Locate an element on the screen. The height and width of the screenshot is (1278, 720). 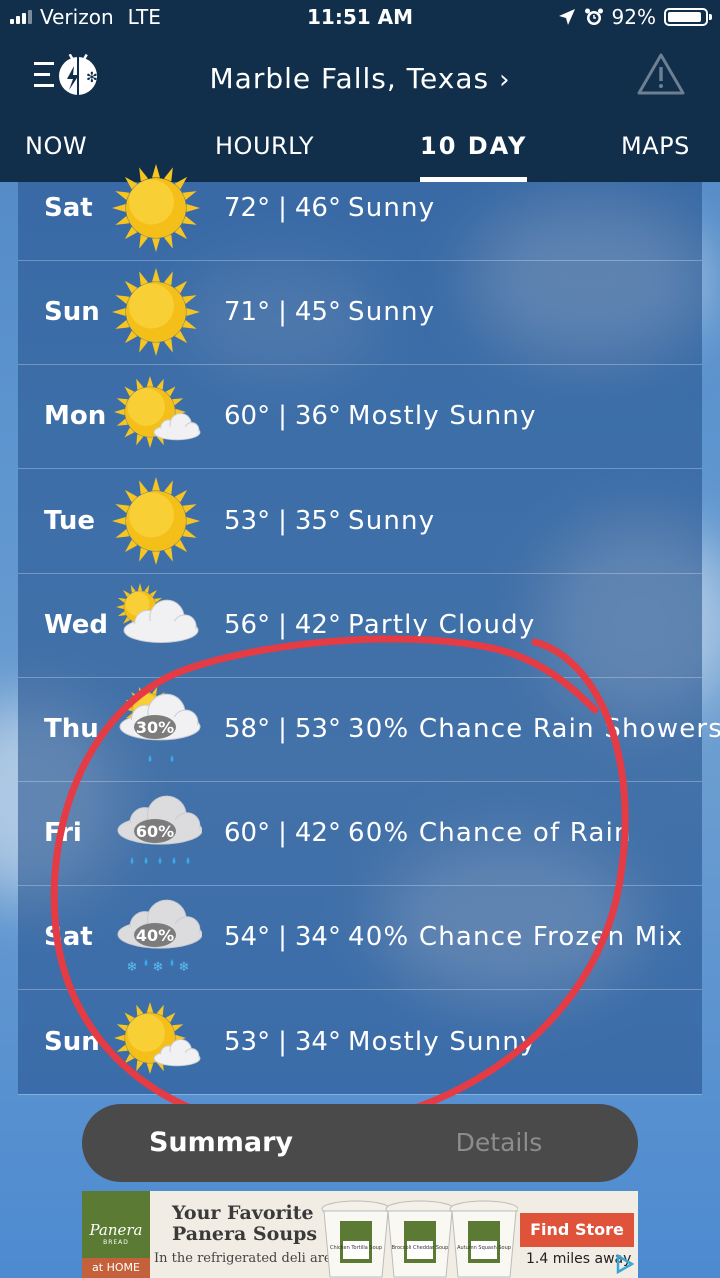
forecast-row: Wed 56° | 42° Partly Cloudy is located at coordinates (360, 625).